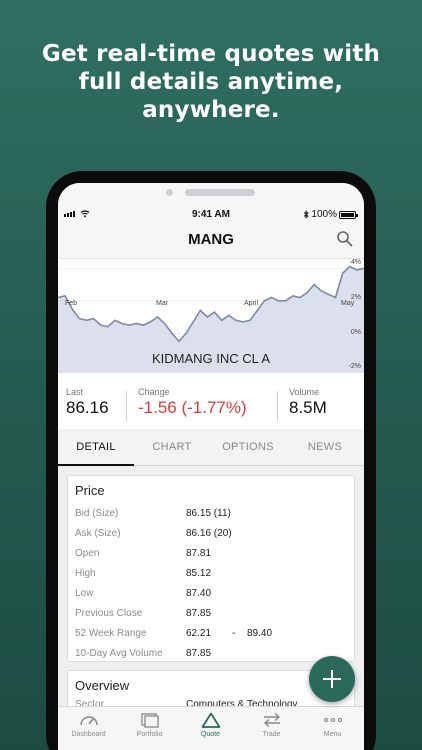  Describe the element at coordinates (324, 214) in the screenshot. I see `battery-percent: 100%` at that location.